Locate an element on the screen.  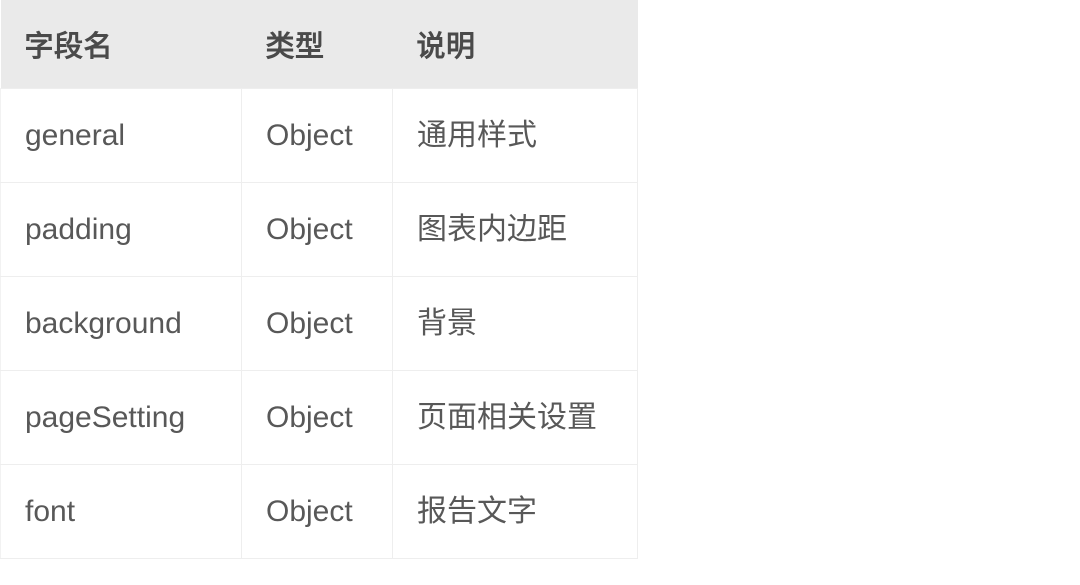
cell-description: 页面相关设置 is located at coordinates (515, 417).